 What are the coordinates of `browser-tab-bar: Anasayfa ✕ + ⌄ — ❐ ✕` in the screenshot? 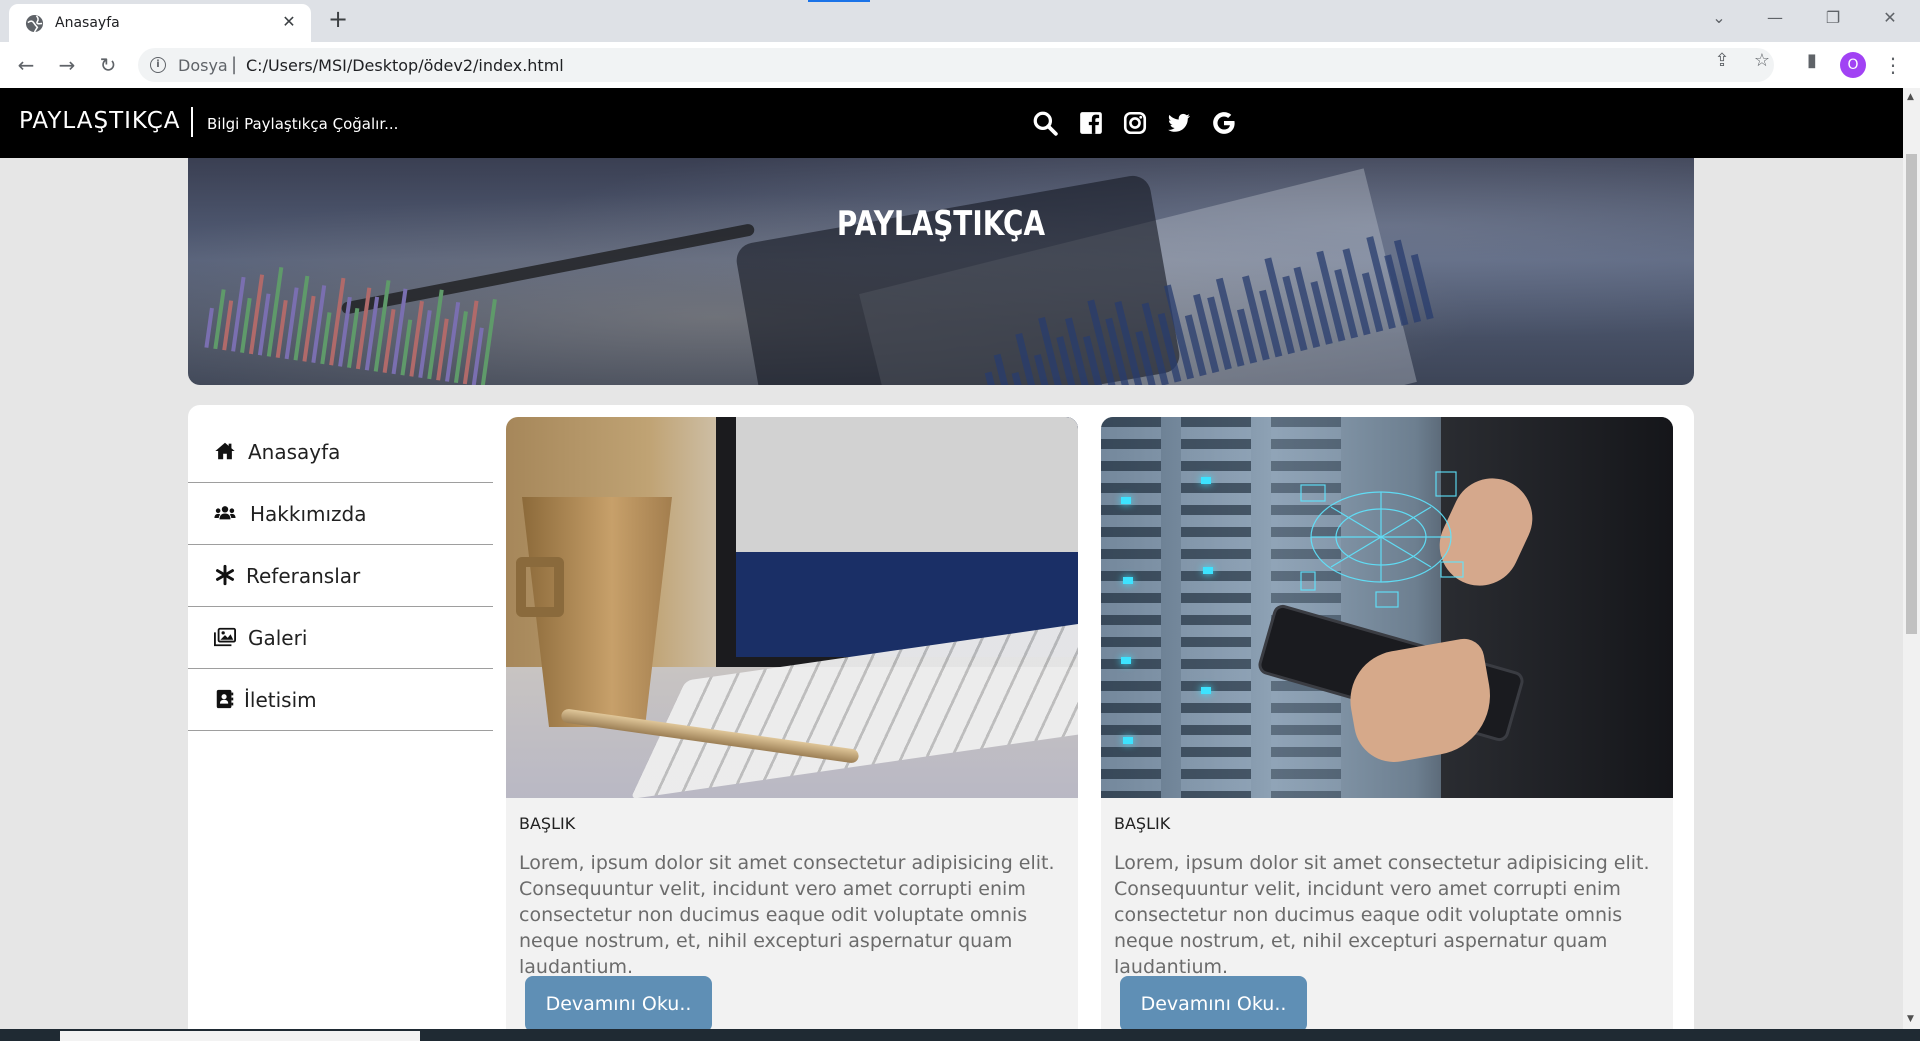 It's located at (960, 21).